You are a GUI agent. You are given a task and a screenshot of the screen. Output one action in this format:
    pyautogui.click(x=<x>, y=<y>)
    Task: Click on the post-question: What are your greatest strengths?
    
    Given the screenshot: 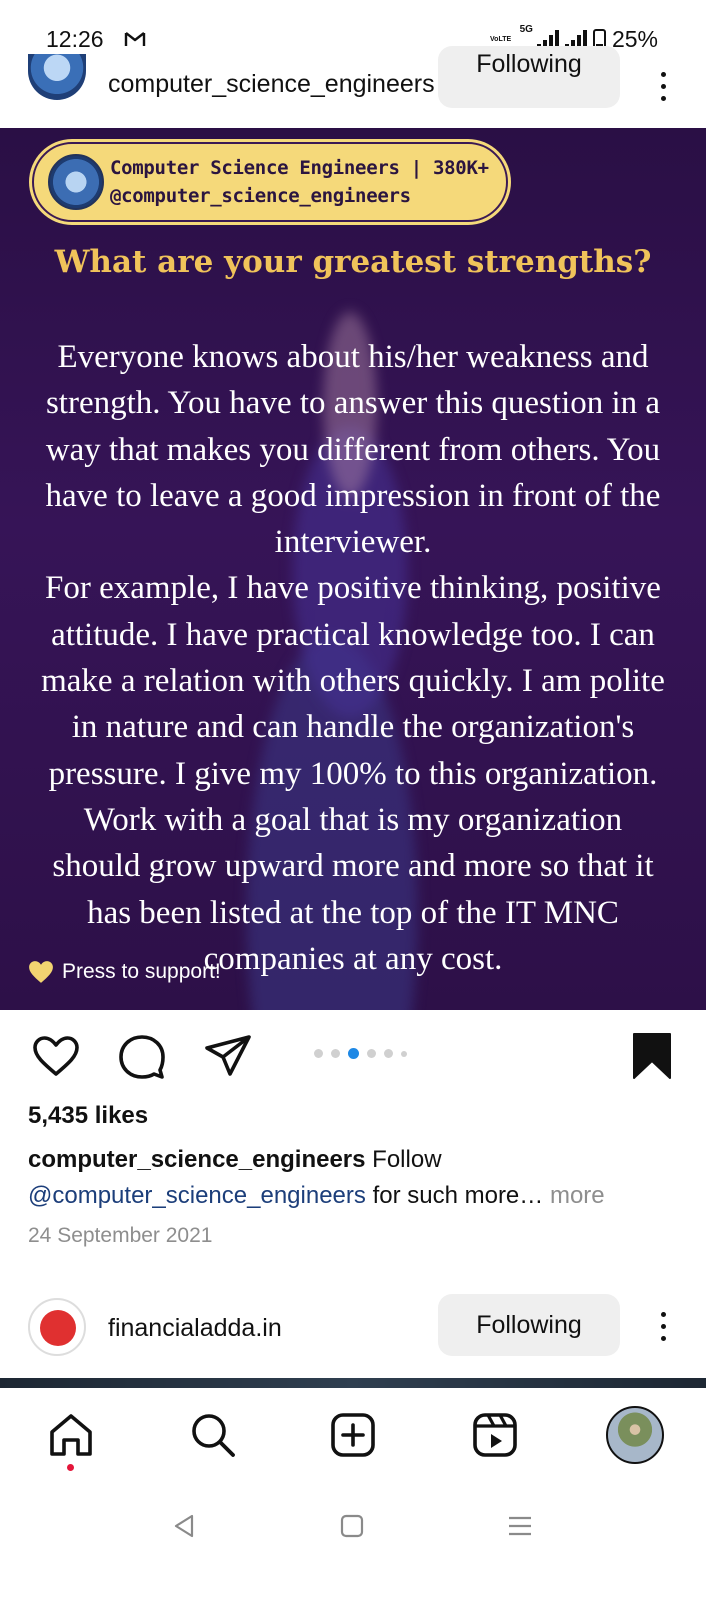 What is the action you would take?
    pyautogui.click(x=353, y=262)
    